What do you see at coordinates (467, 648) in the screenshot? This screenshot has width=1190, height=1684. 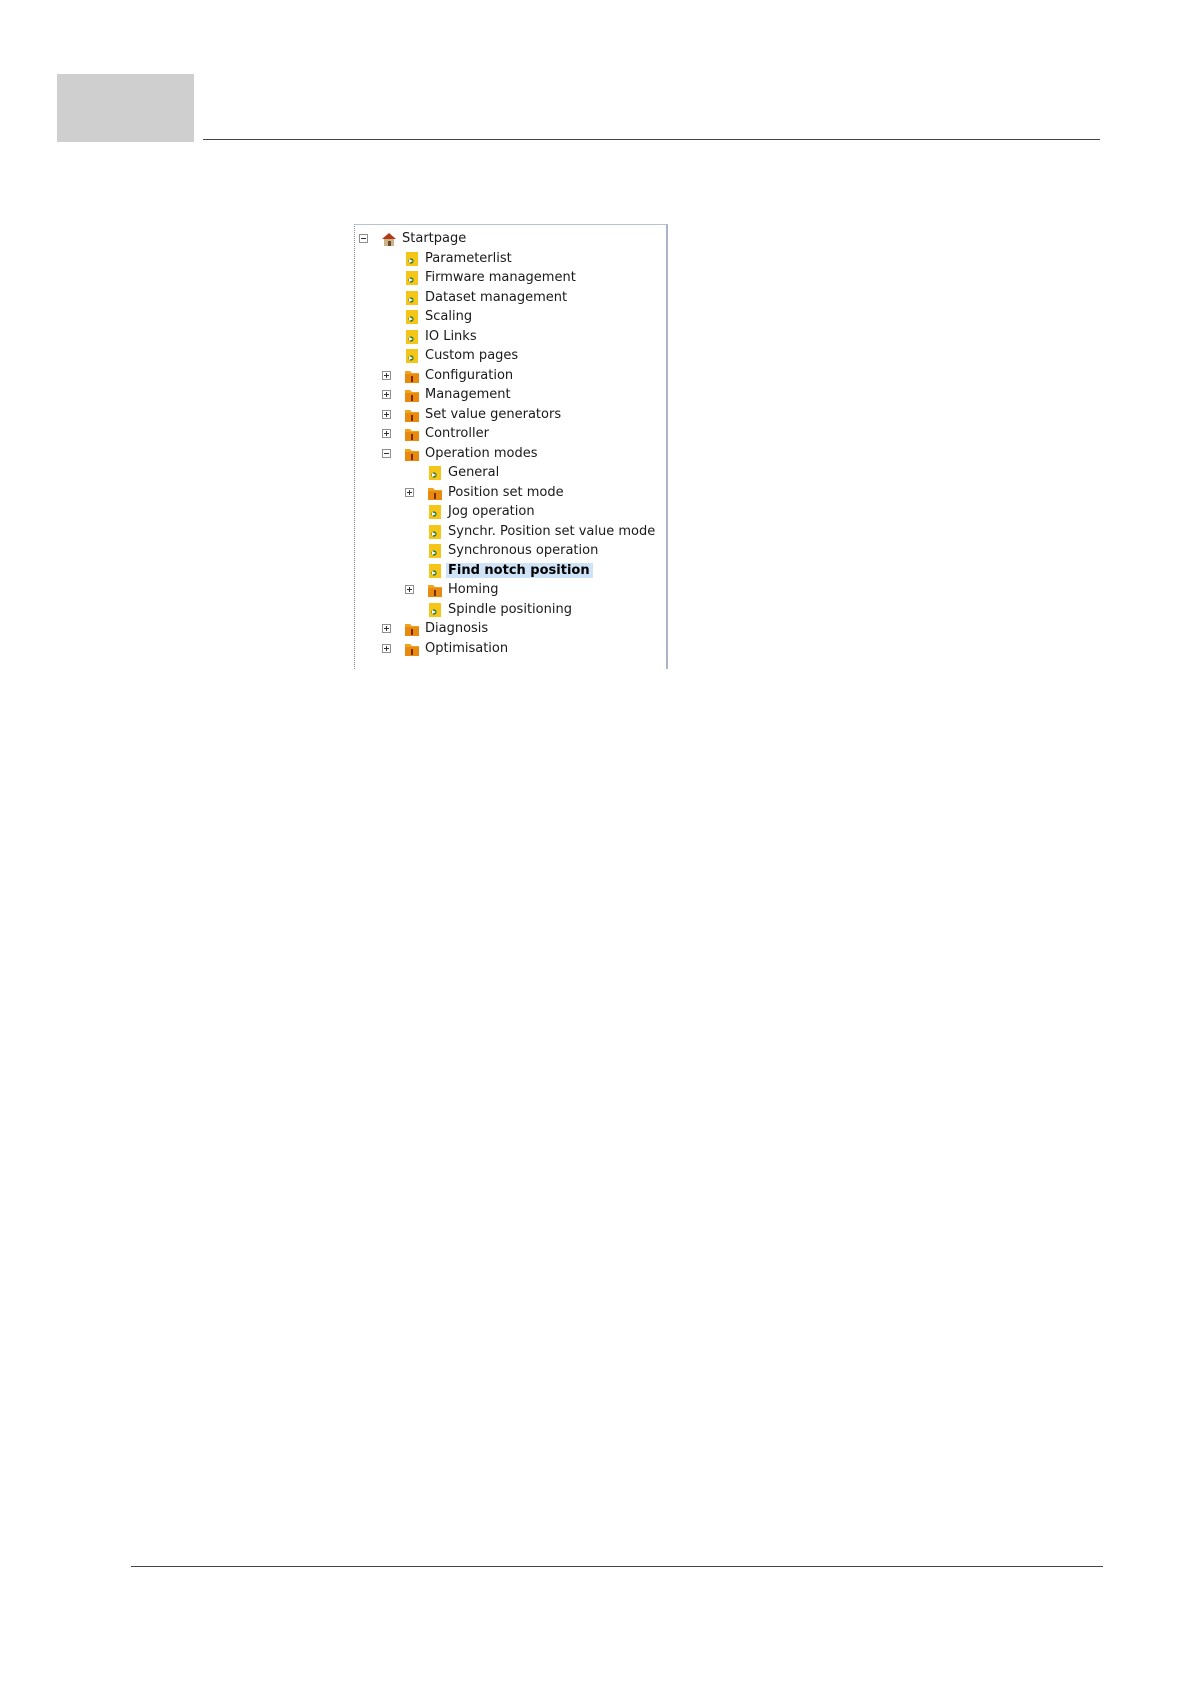 I see `tree-item-label: Optimisation` at bounding box center [467, 648].